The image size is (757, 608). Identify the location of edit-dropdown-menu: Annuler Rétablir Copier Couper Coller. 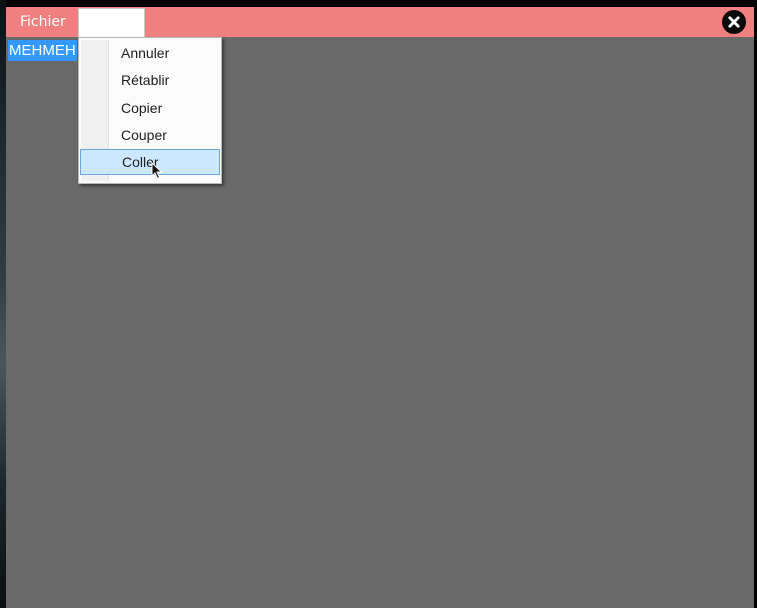
(150, 110).